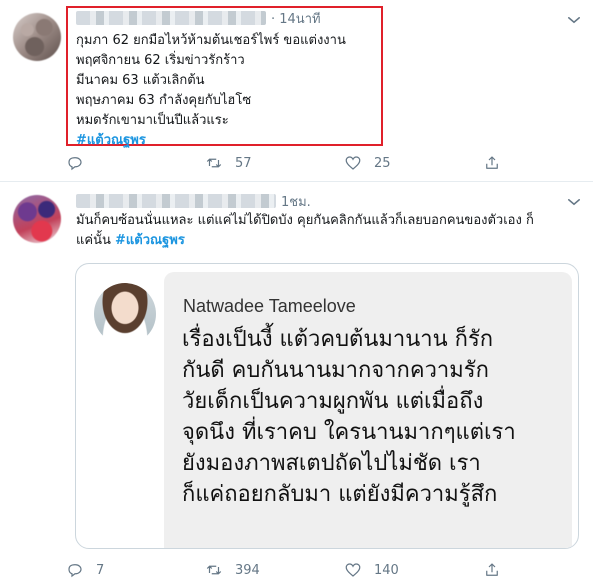 Image resolution: width=593 pixels, height=587 pixels. Describe the element at coordinates (243, 163) in the screenshot. I see `retweet-count: 57` at that location.